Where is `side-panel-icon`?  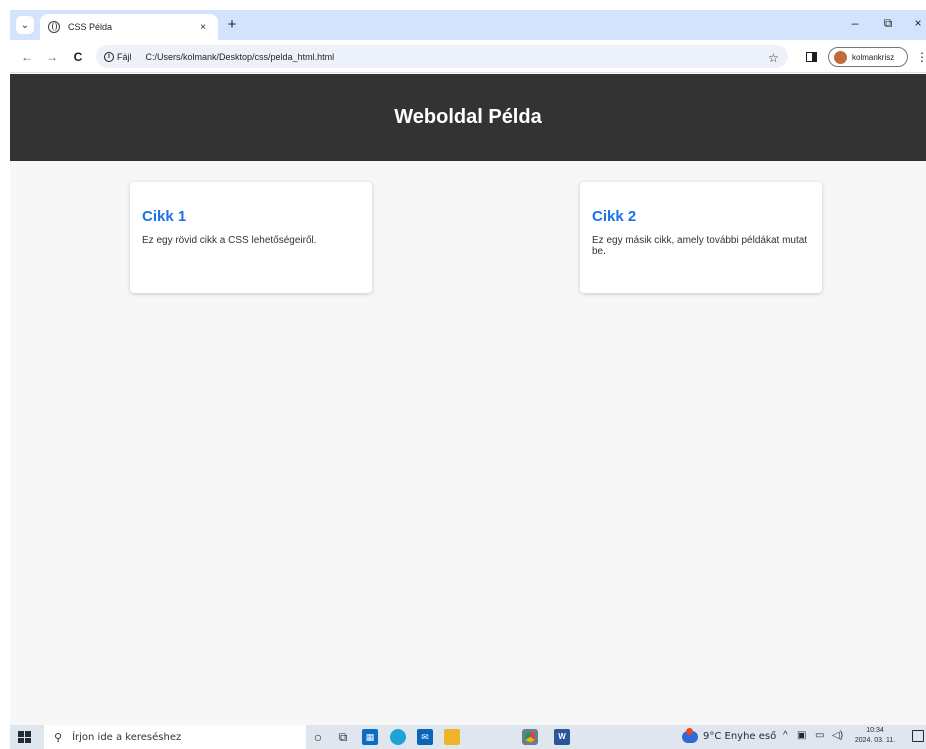 side-panel-icon is located at coordinates (811, 57).